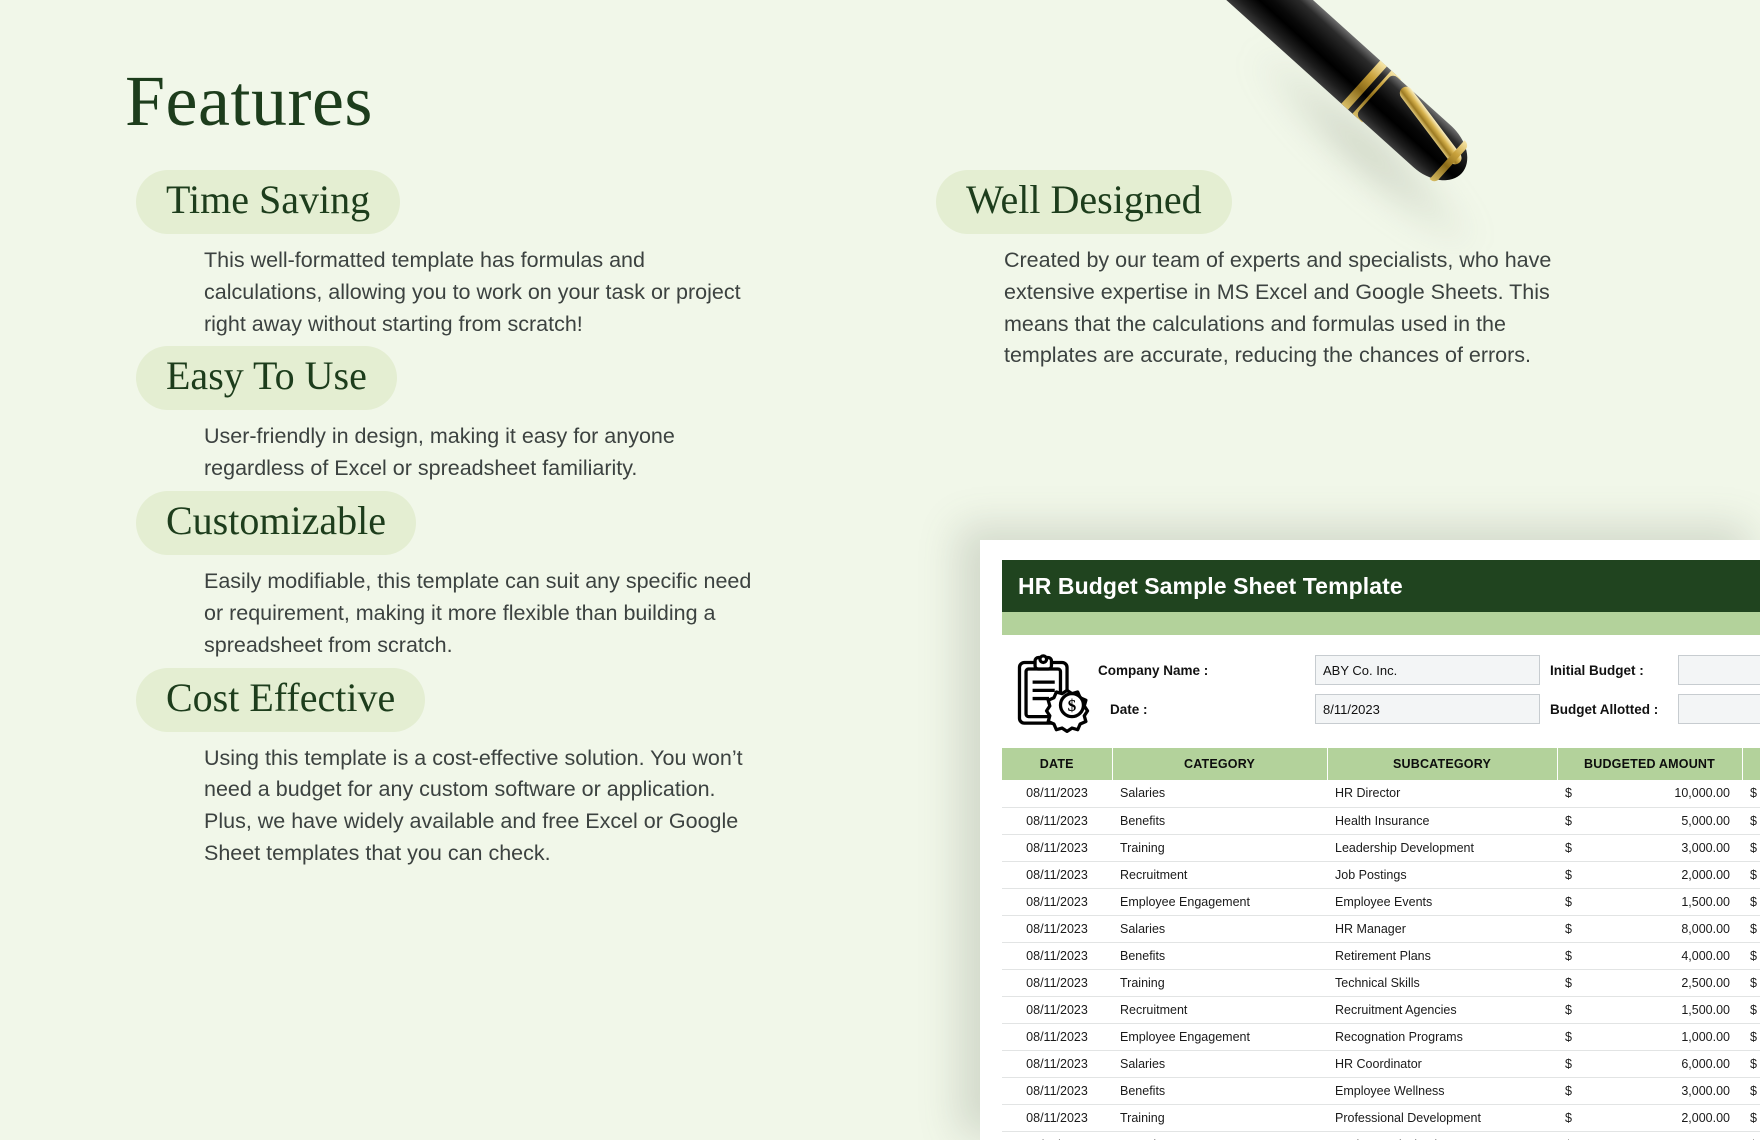 The height and width of the screenshot is (1140, 1760). Describe the element at coordinates (1650, 764) in the screenshot. I see `column-header-budgeted: BUDGETED AMOUNT` at that location.